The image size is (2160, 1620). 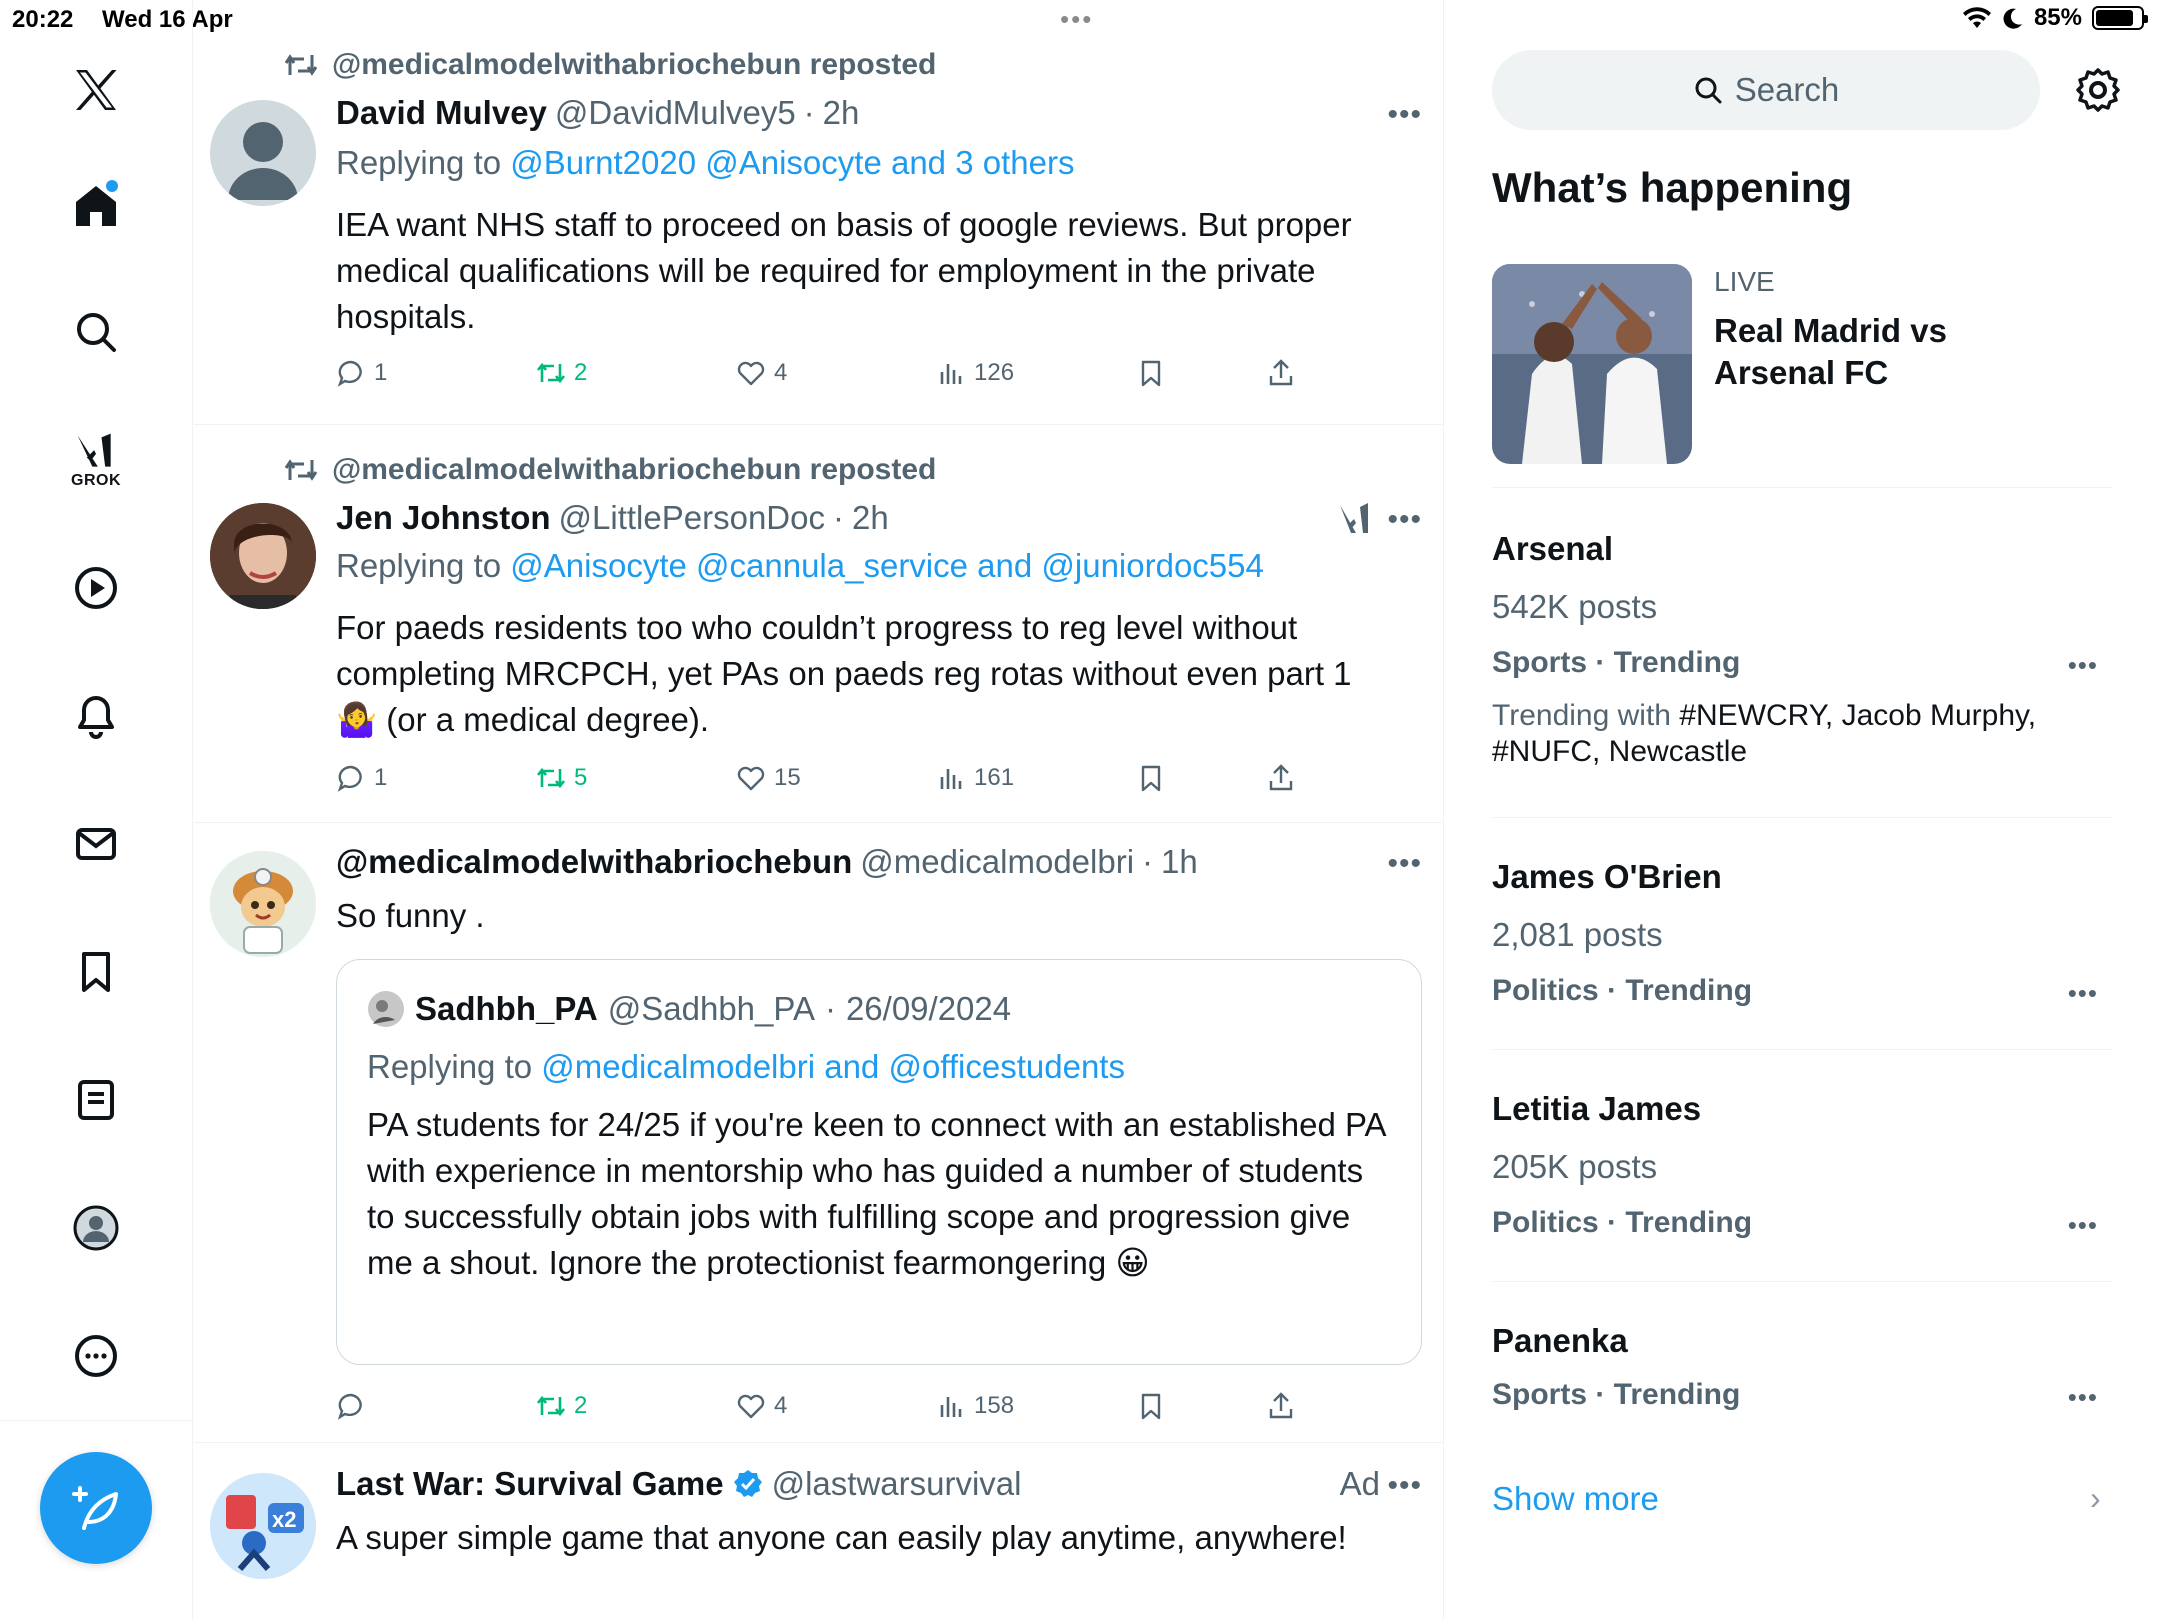 I want to click on nav-profile, so click(x=96, y=1228).